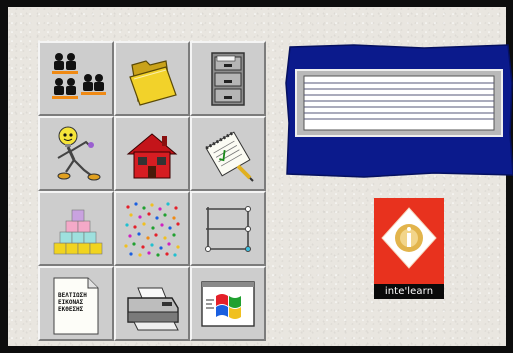 This screenshot has width=513, height=353. Describe the element at coordinates (153, 83) in the screenshot. I see `open-folder-icon` at that location.